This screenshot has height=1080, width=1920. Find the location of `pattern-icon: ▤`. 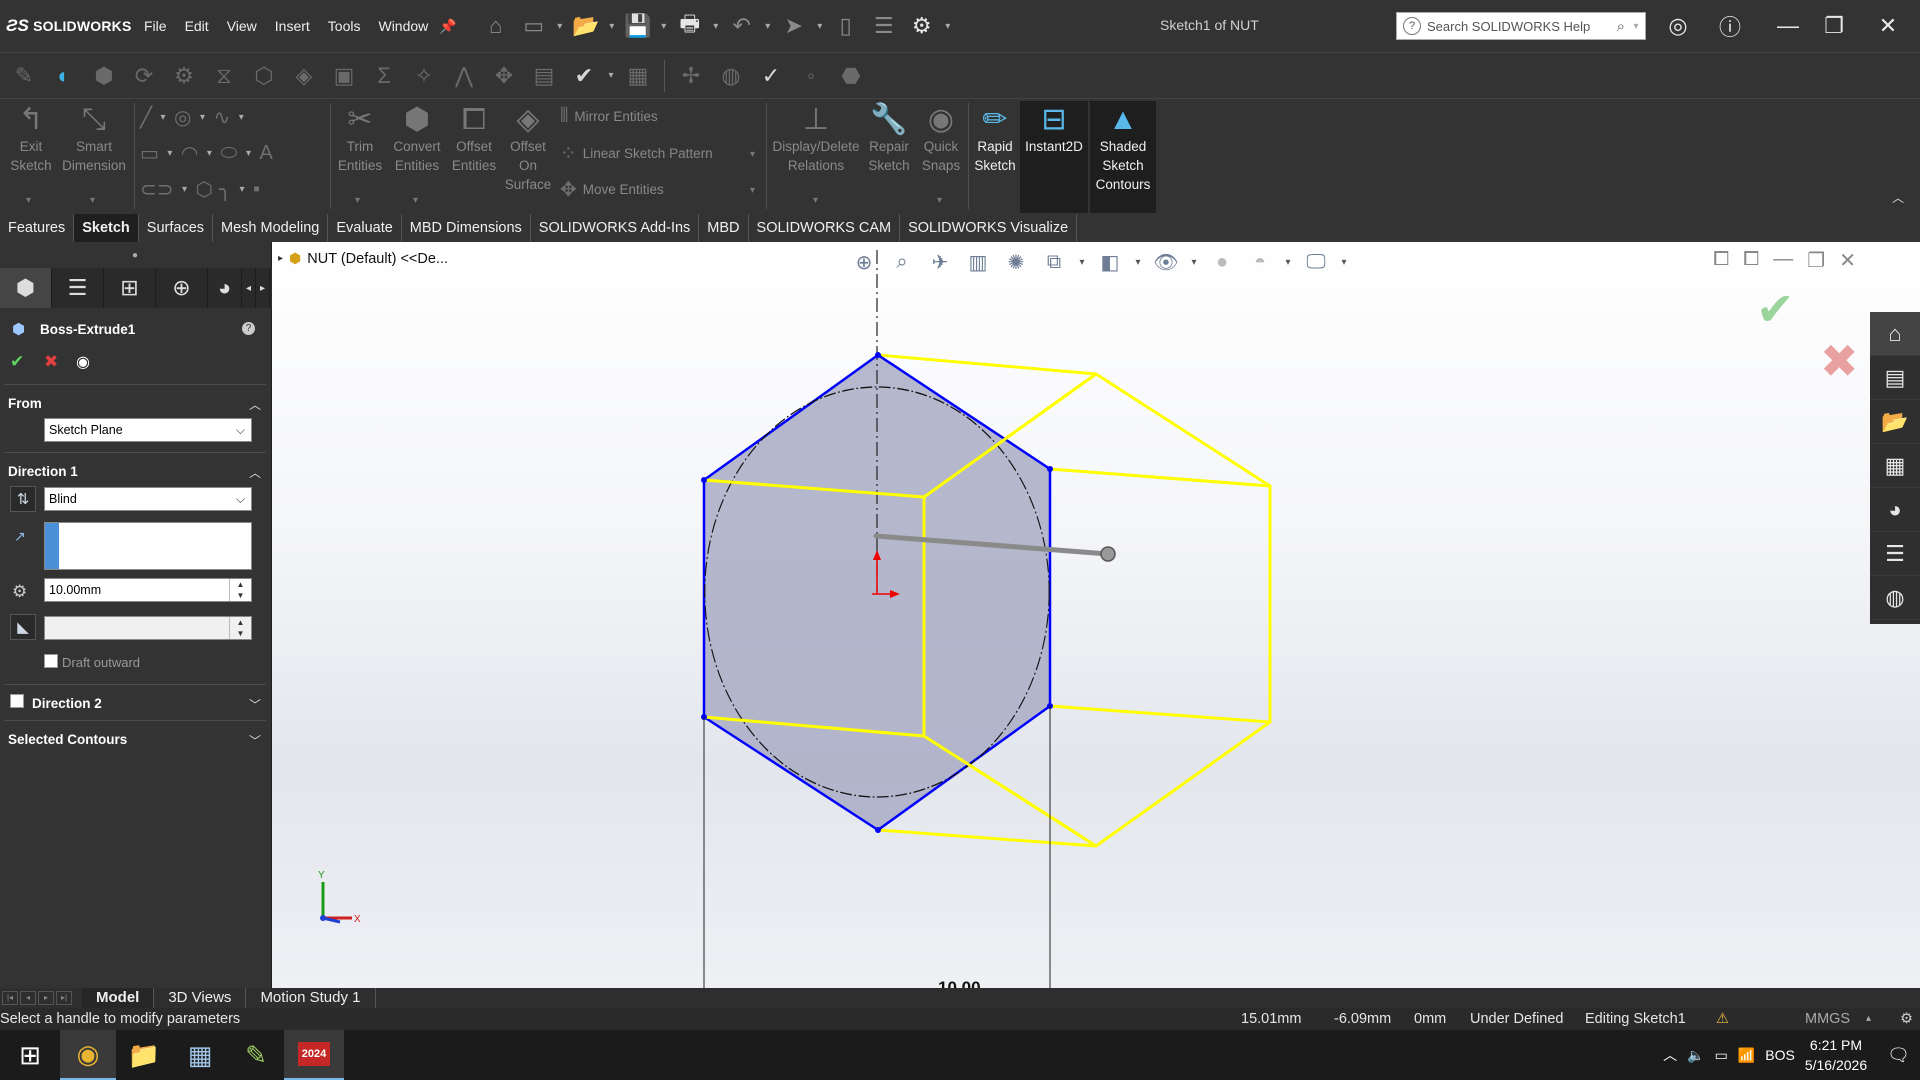

pattern-icon: ▤ is located at coordinates (544, 76).